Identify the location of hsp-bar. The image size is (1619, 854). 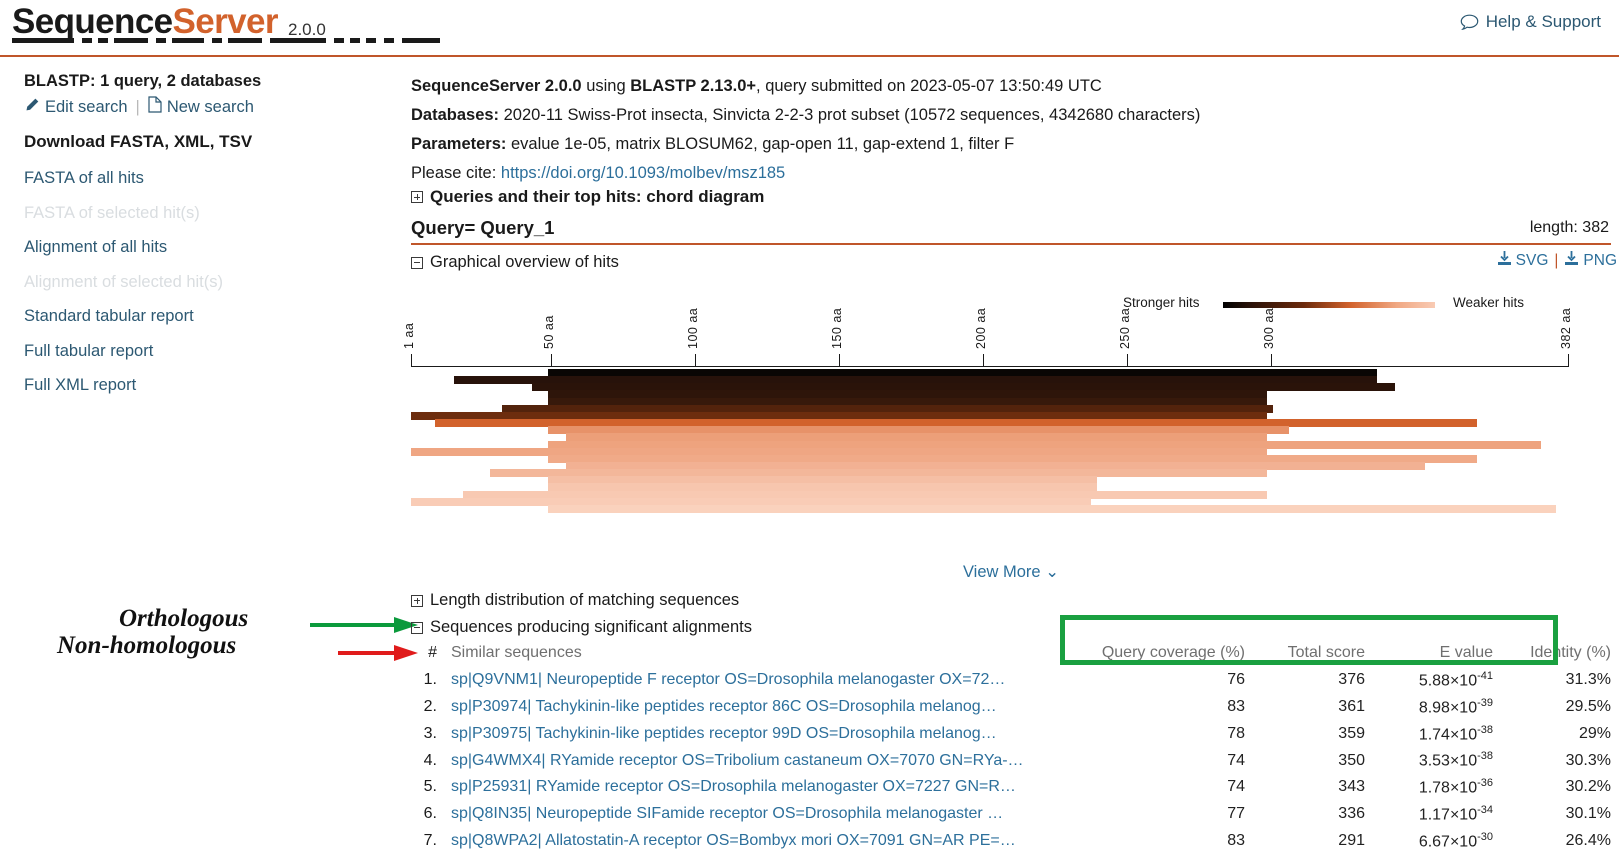
(1051, 508).